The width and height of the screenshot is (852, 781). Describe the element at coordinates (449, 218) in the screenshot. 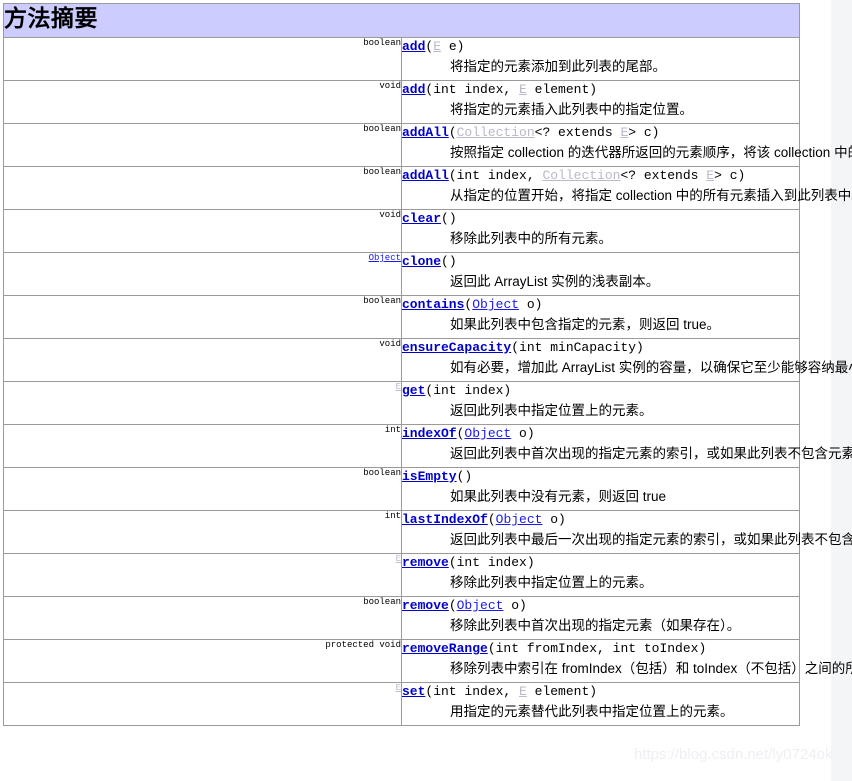

I see `signature-text: ()` at that location.